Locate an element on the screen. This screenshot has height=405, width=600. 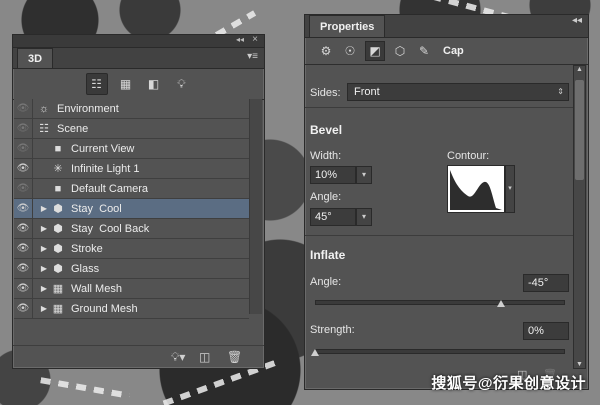
width-field: 10% is located at coordinates (333, 175).